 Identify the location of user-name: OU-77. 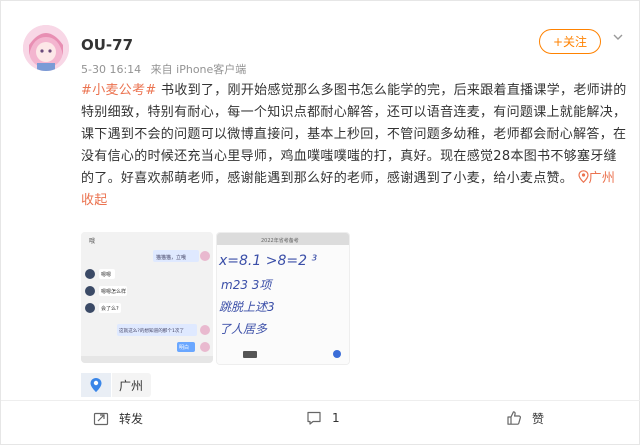
(107, 45).